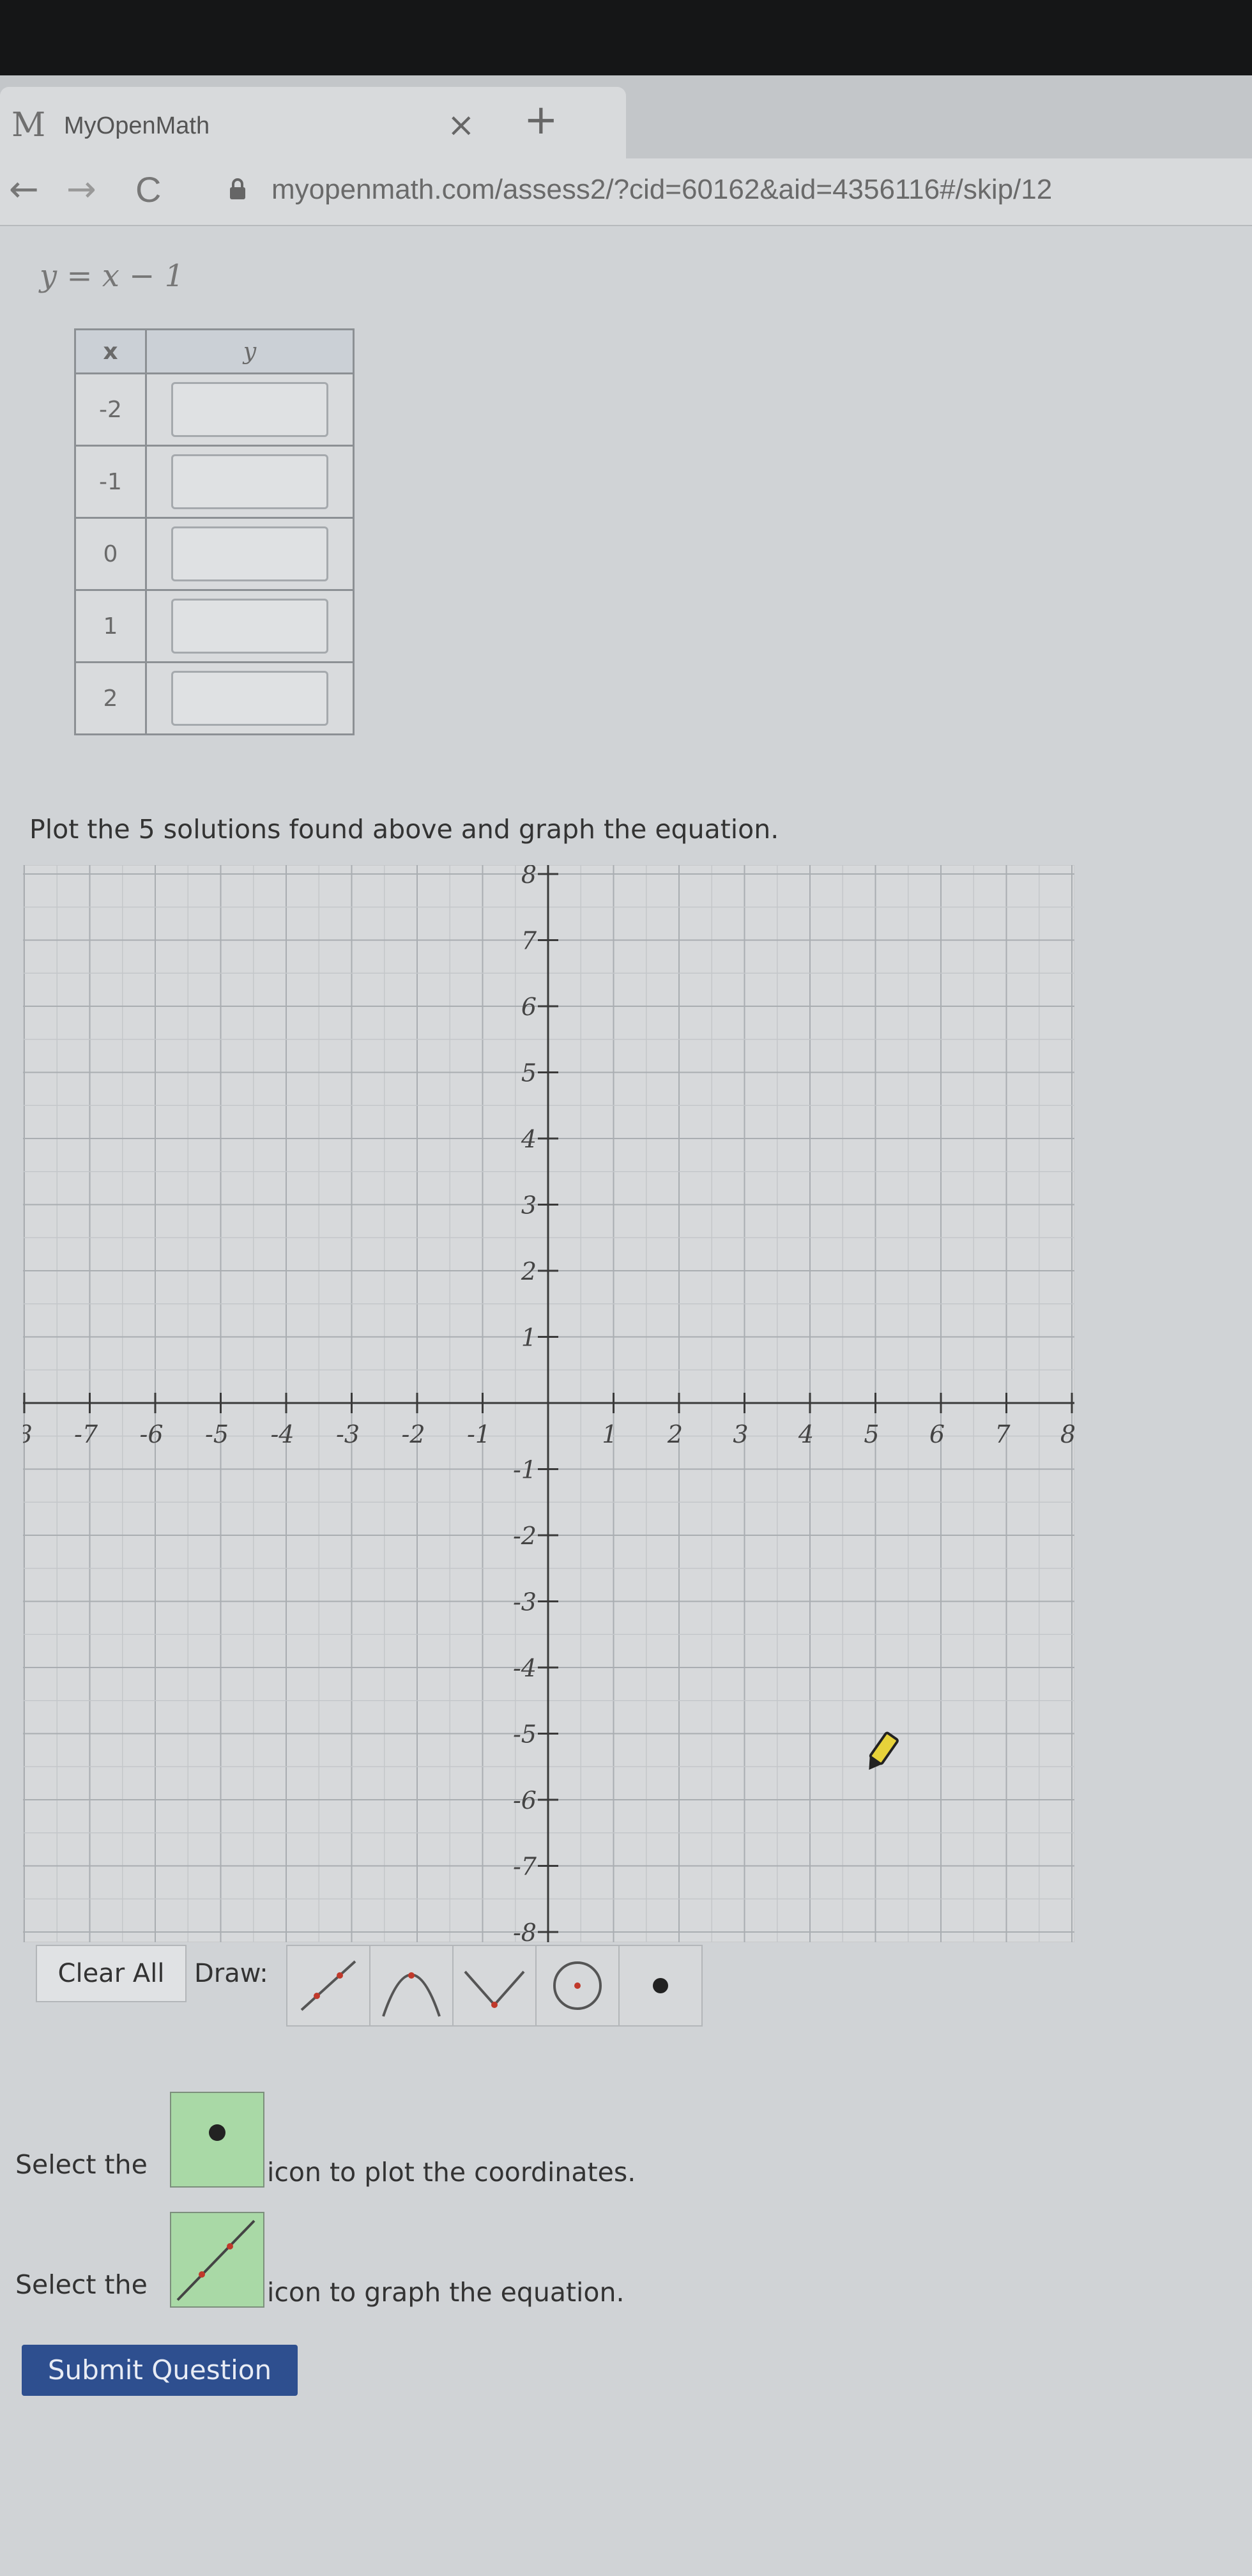 The width and height of the screenshot is (1252, 2576). What do you see at coordinates (871, 1434) in the screenshot?
I see `x-tick-label: 5` at bounding box center [871, 1434].